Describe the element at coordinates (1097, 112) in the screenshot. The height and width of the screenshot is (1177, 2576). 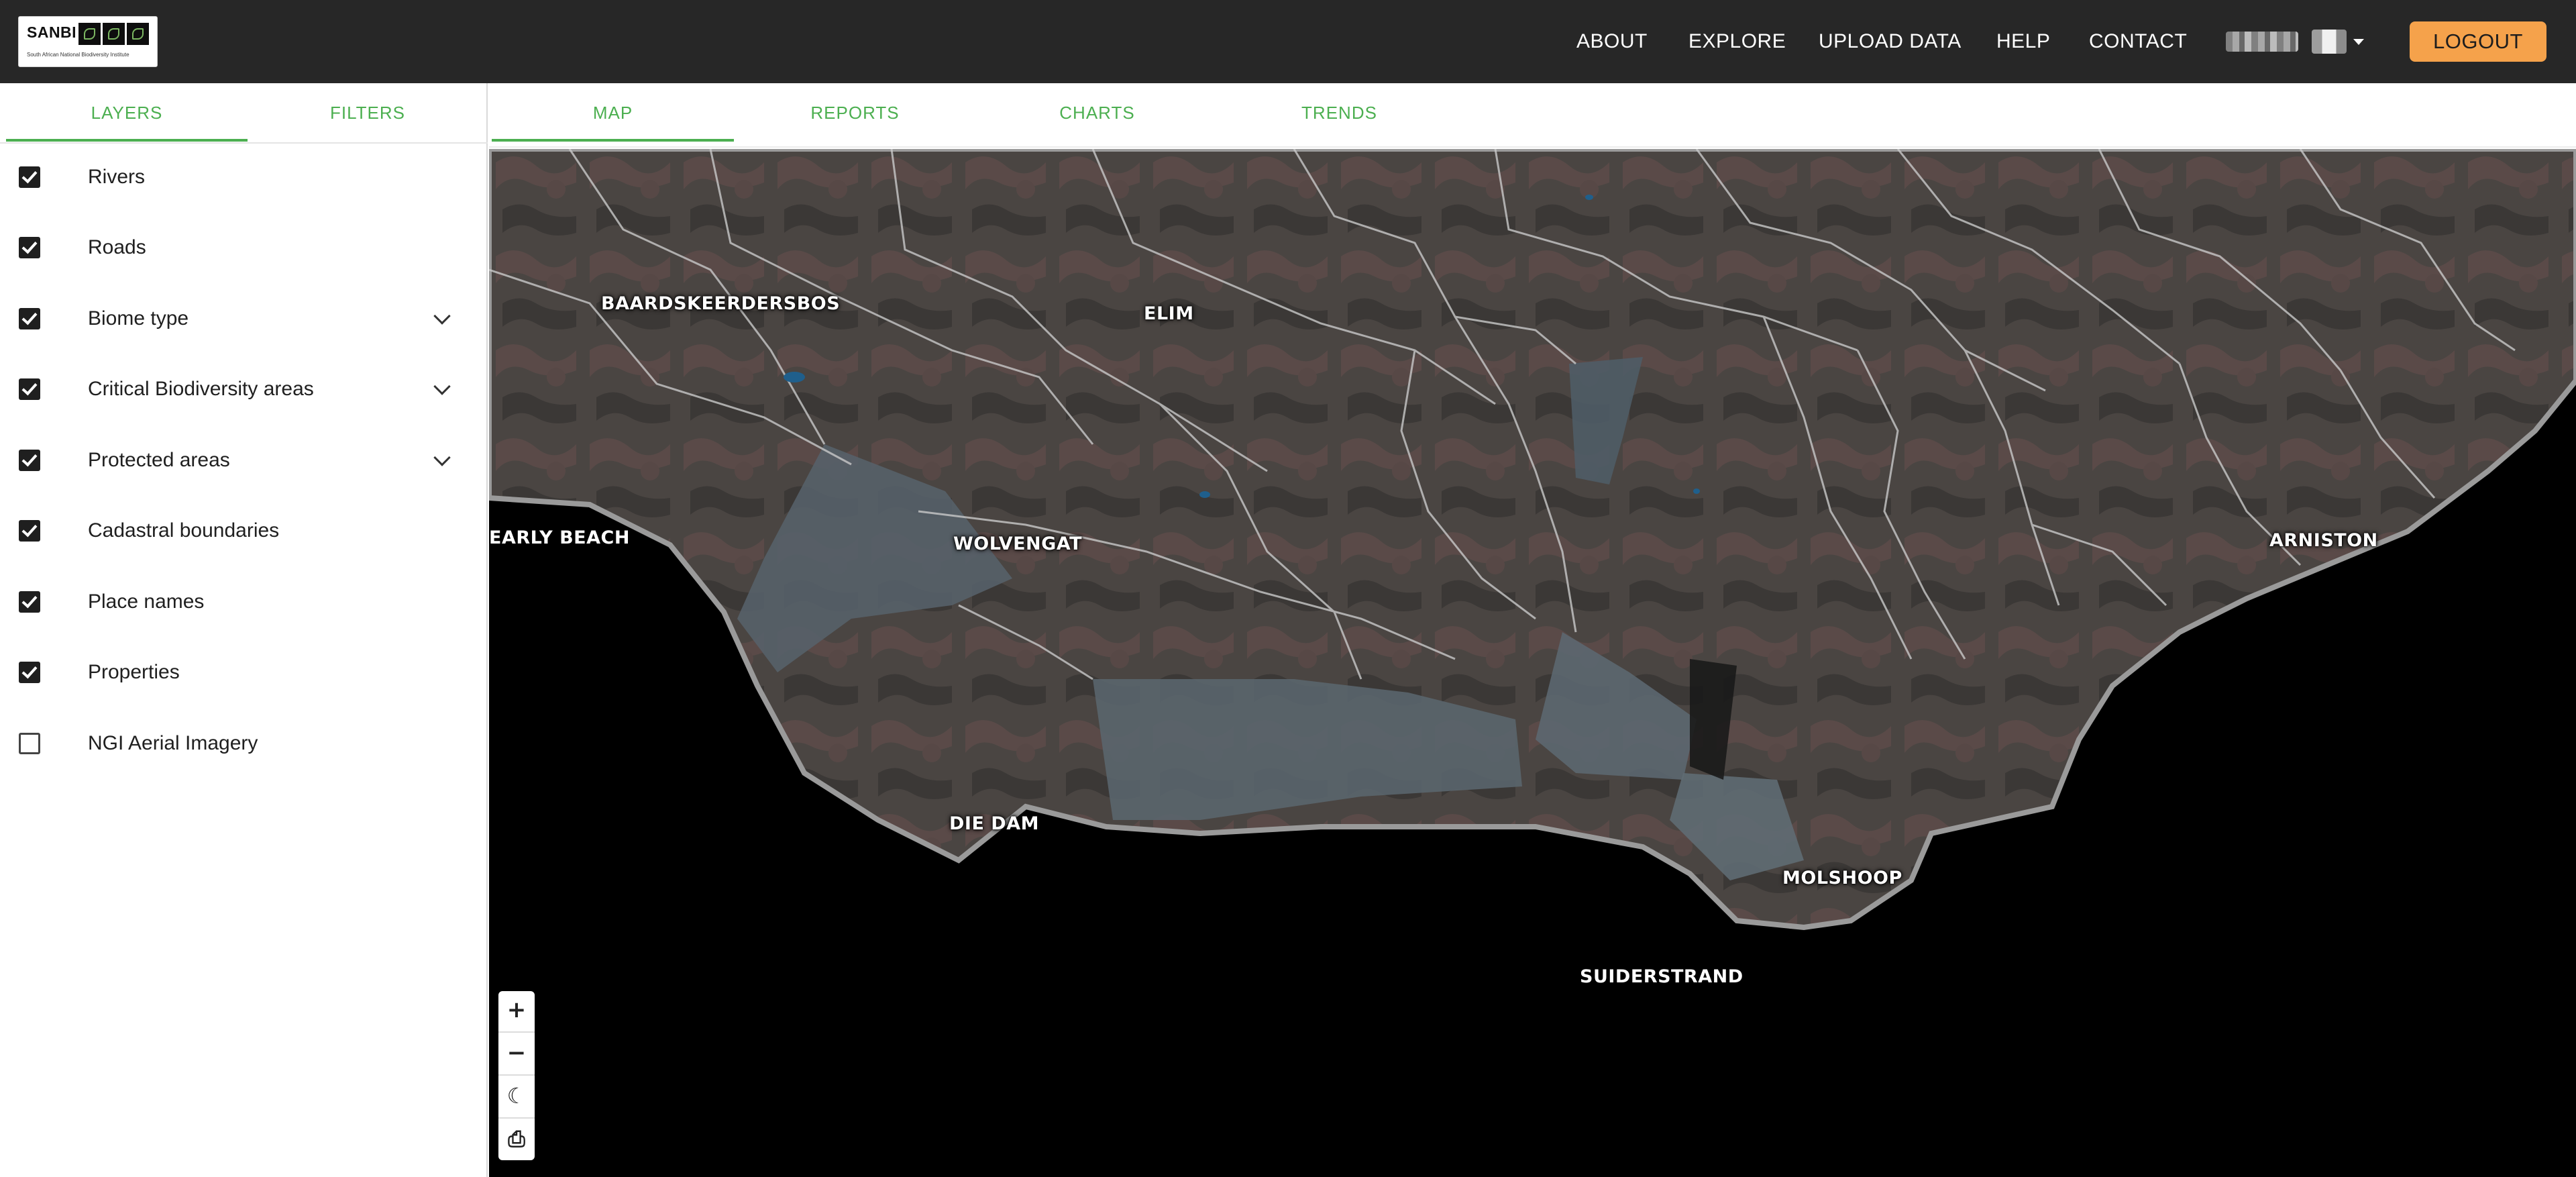
I see `tab-charts: CHARTS` at that location.